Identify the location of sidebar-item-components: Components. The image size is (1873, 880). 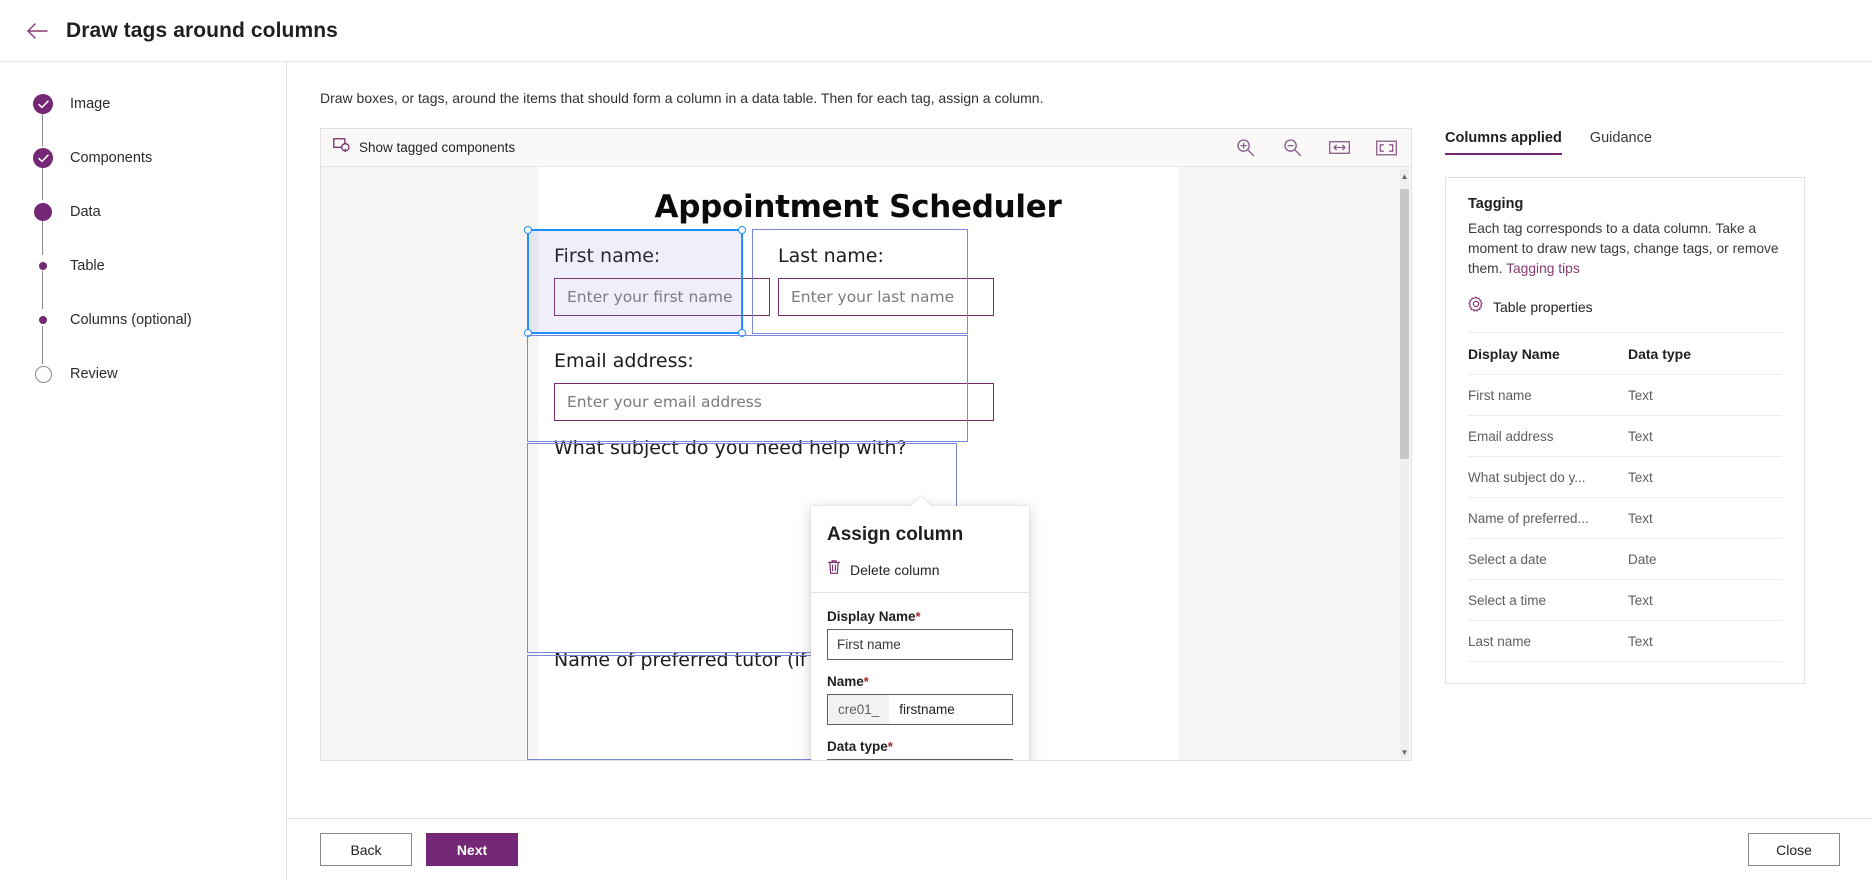
(143, 158).